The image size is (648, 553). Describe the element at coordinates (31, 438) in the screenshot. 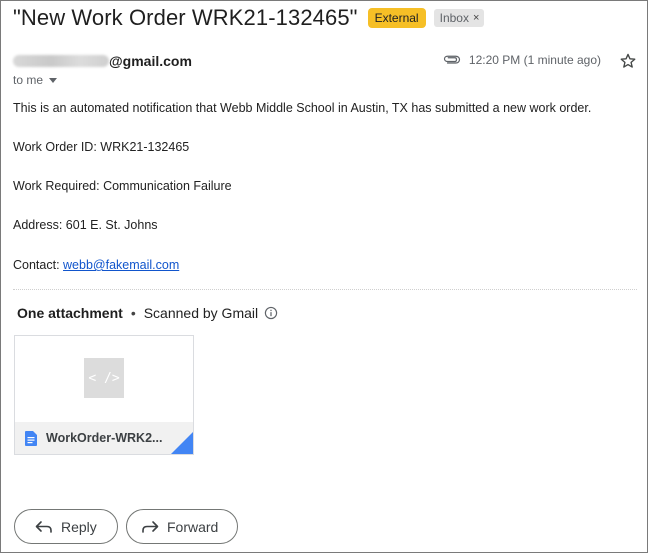

I see `doc-icon` at that location.